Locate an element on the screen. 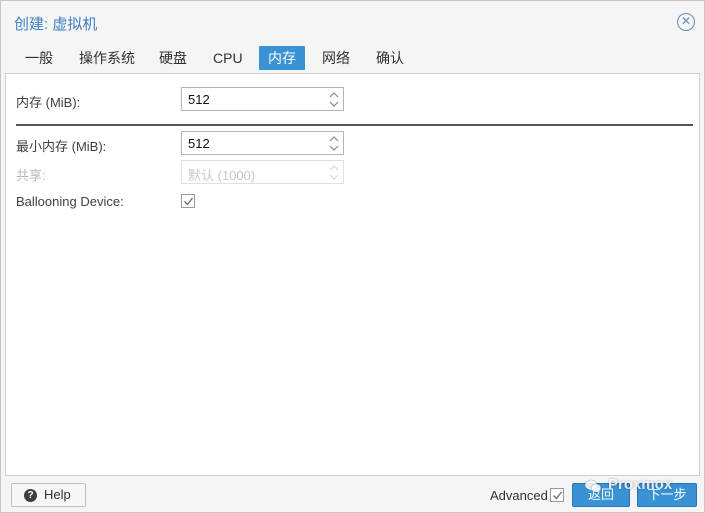  close-icon: ✕ is located at coordinates (686, 22).